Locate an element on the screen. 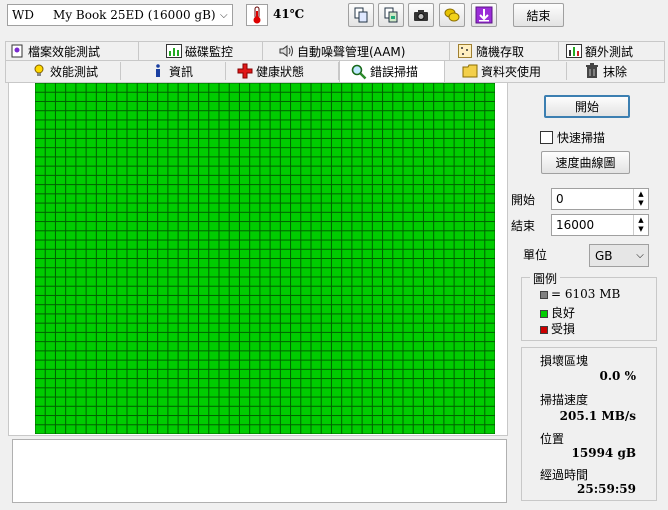  copy-screenshot-button is located at coordinates (391, 15).